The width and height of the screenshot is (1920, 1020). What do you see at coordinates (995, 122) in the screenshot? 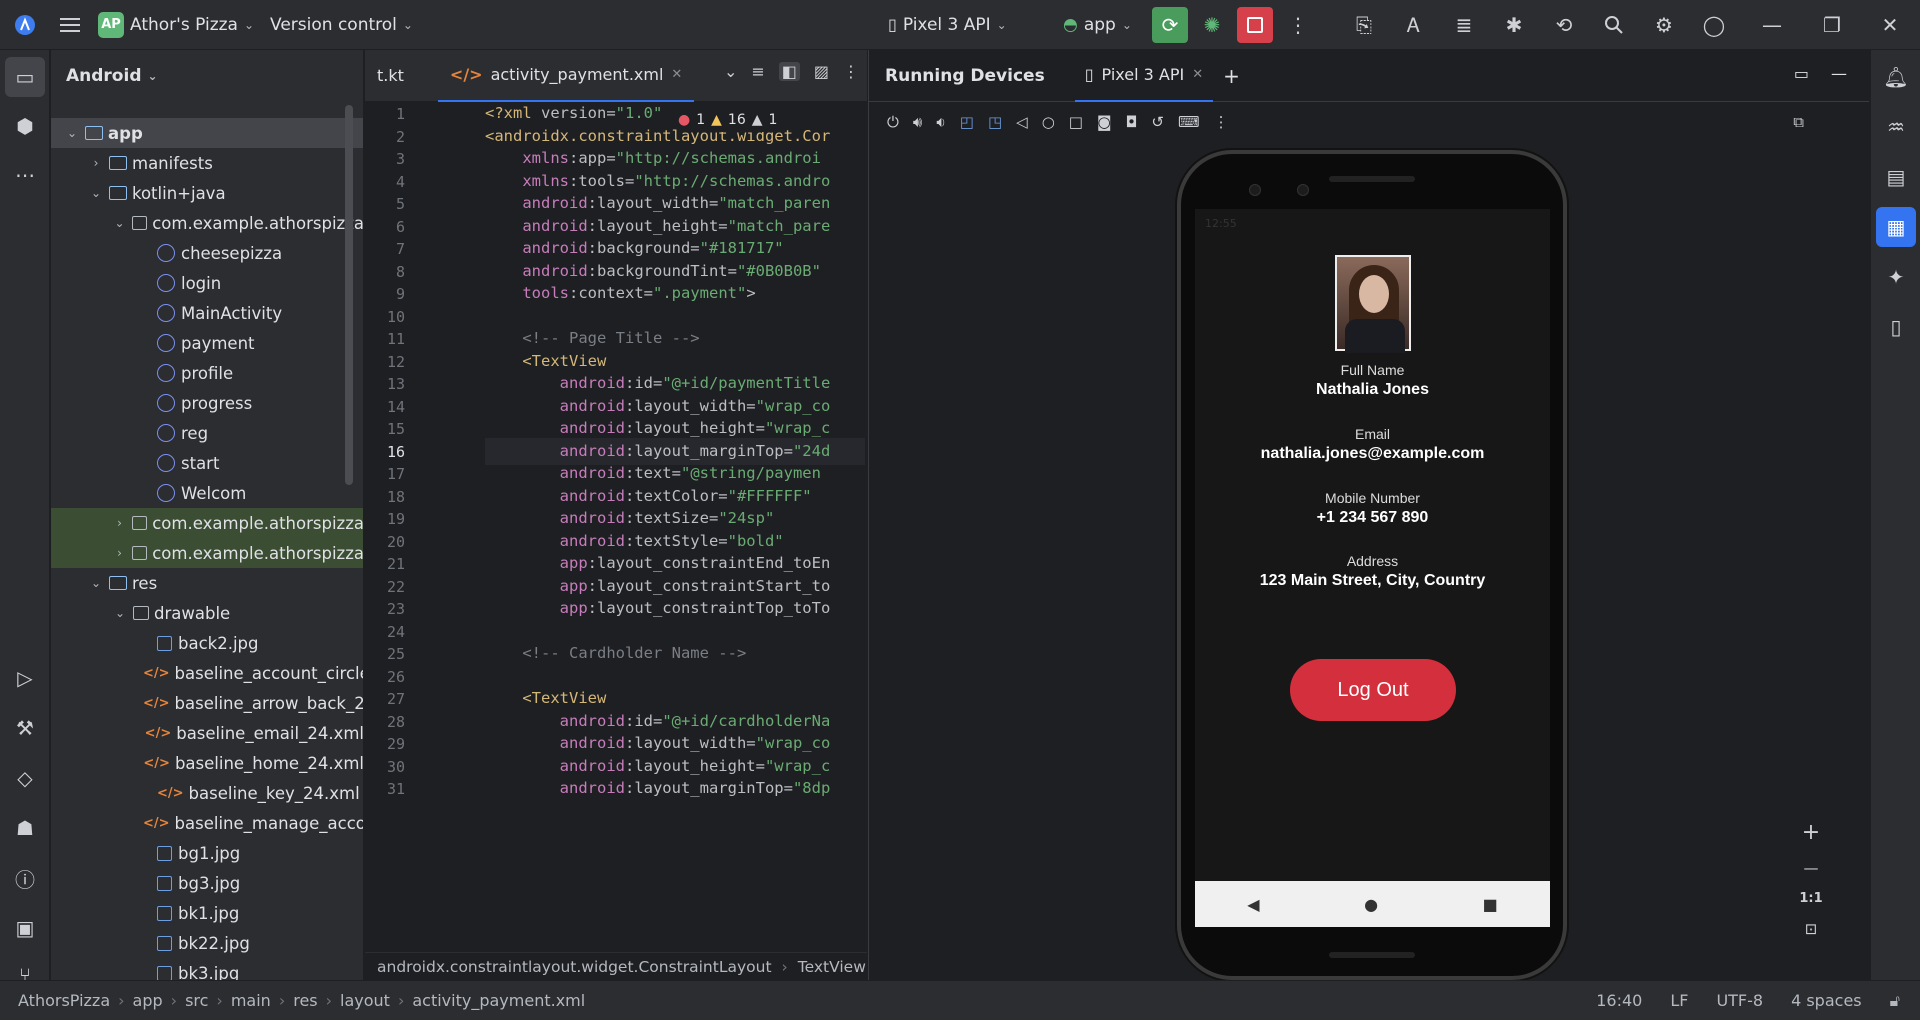
I see `rotate-right-icon: ◳` at bounding box center [995, 122].